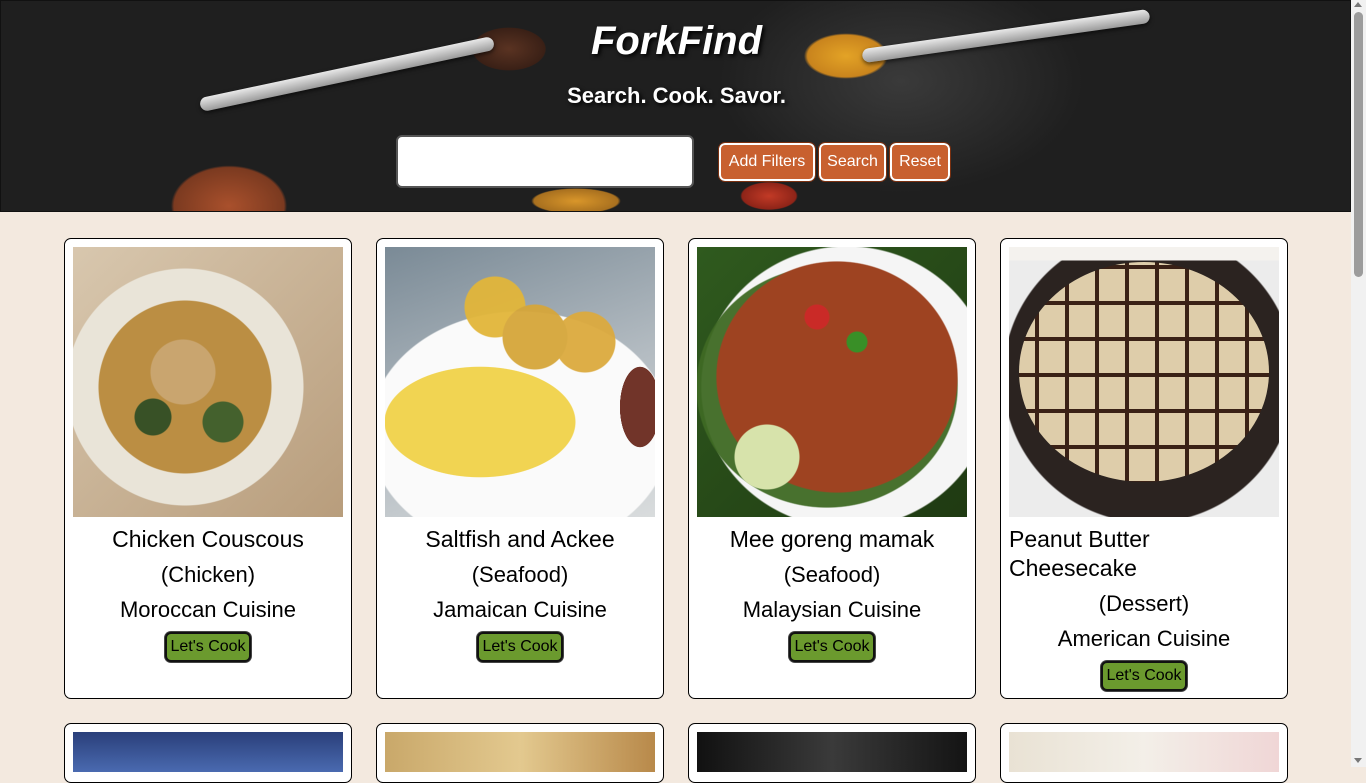 The height and width of the screenshot is (783, 1366). Describe the element at coordinates (1079, 553) in the screenshot. I see `recipe-name: Peanut Butter Cheesecake` at that location.